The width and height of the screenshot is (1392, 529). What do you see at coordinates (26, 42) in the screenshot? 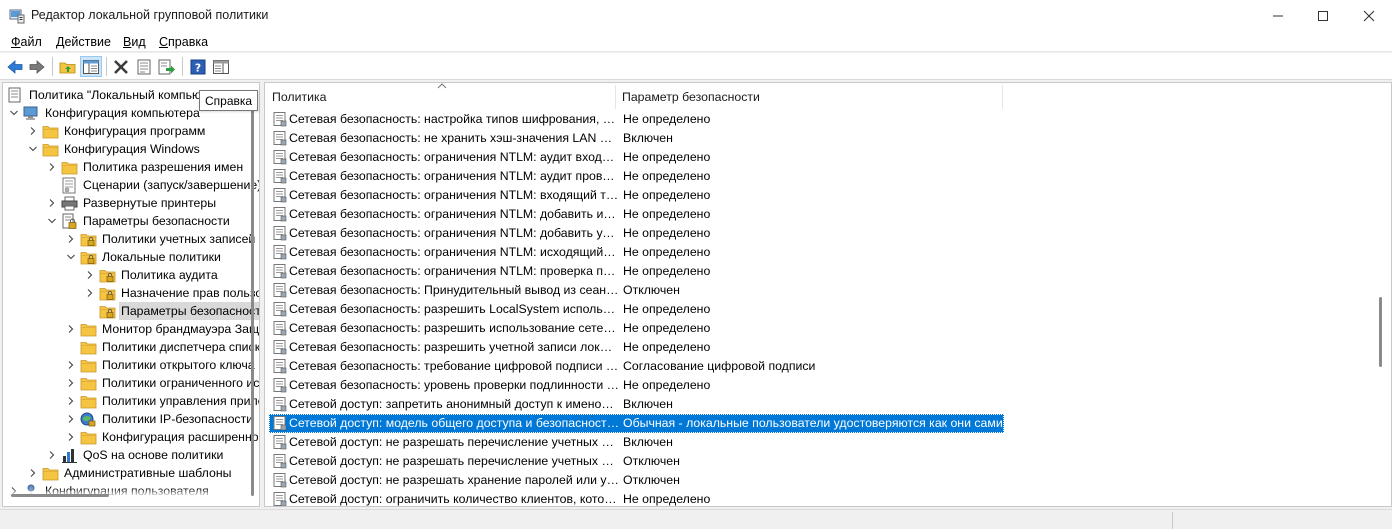
I see `menu-file: Файл` at bounding box center [26, 42].